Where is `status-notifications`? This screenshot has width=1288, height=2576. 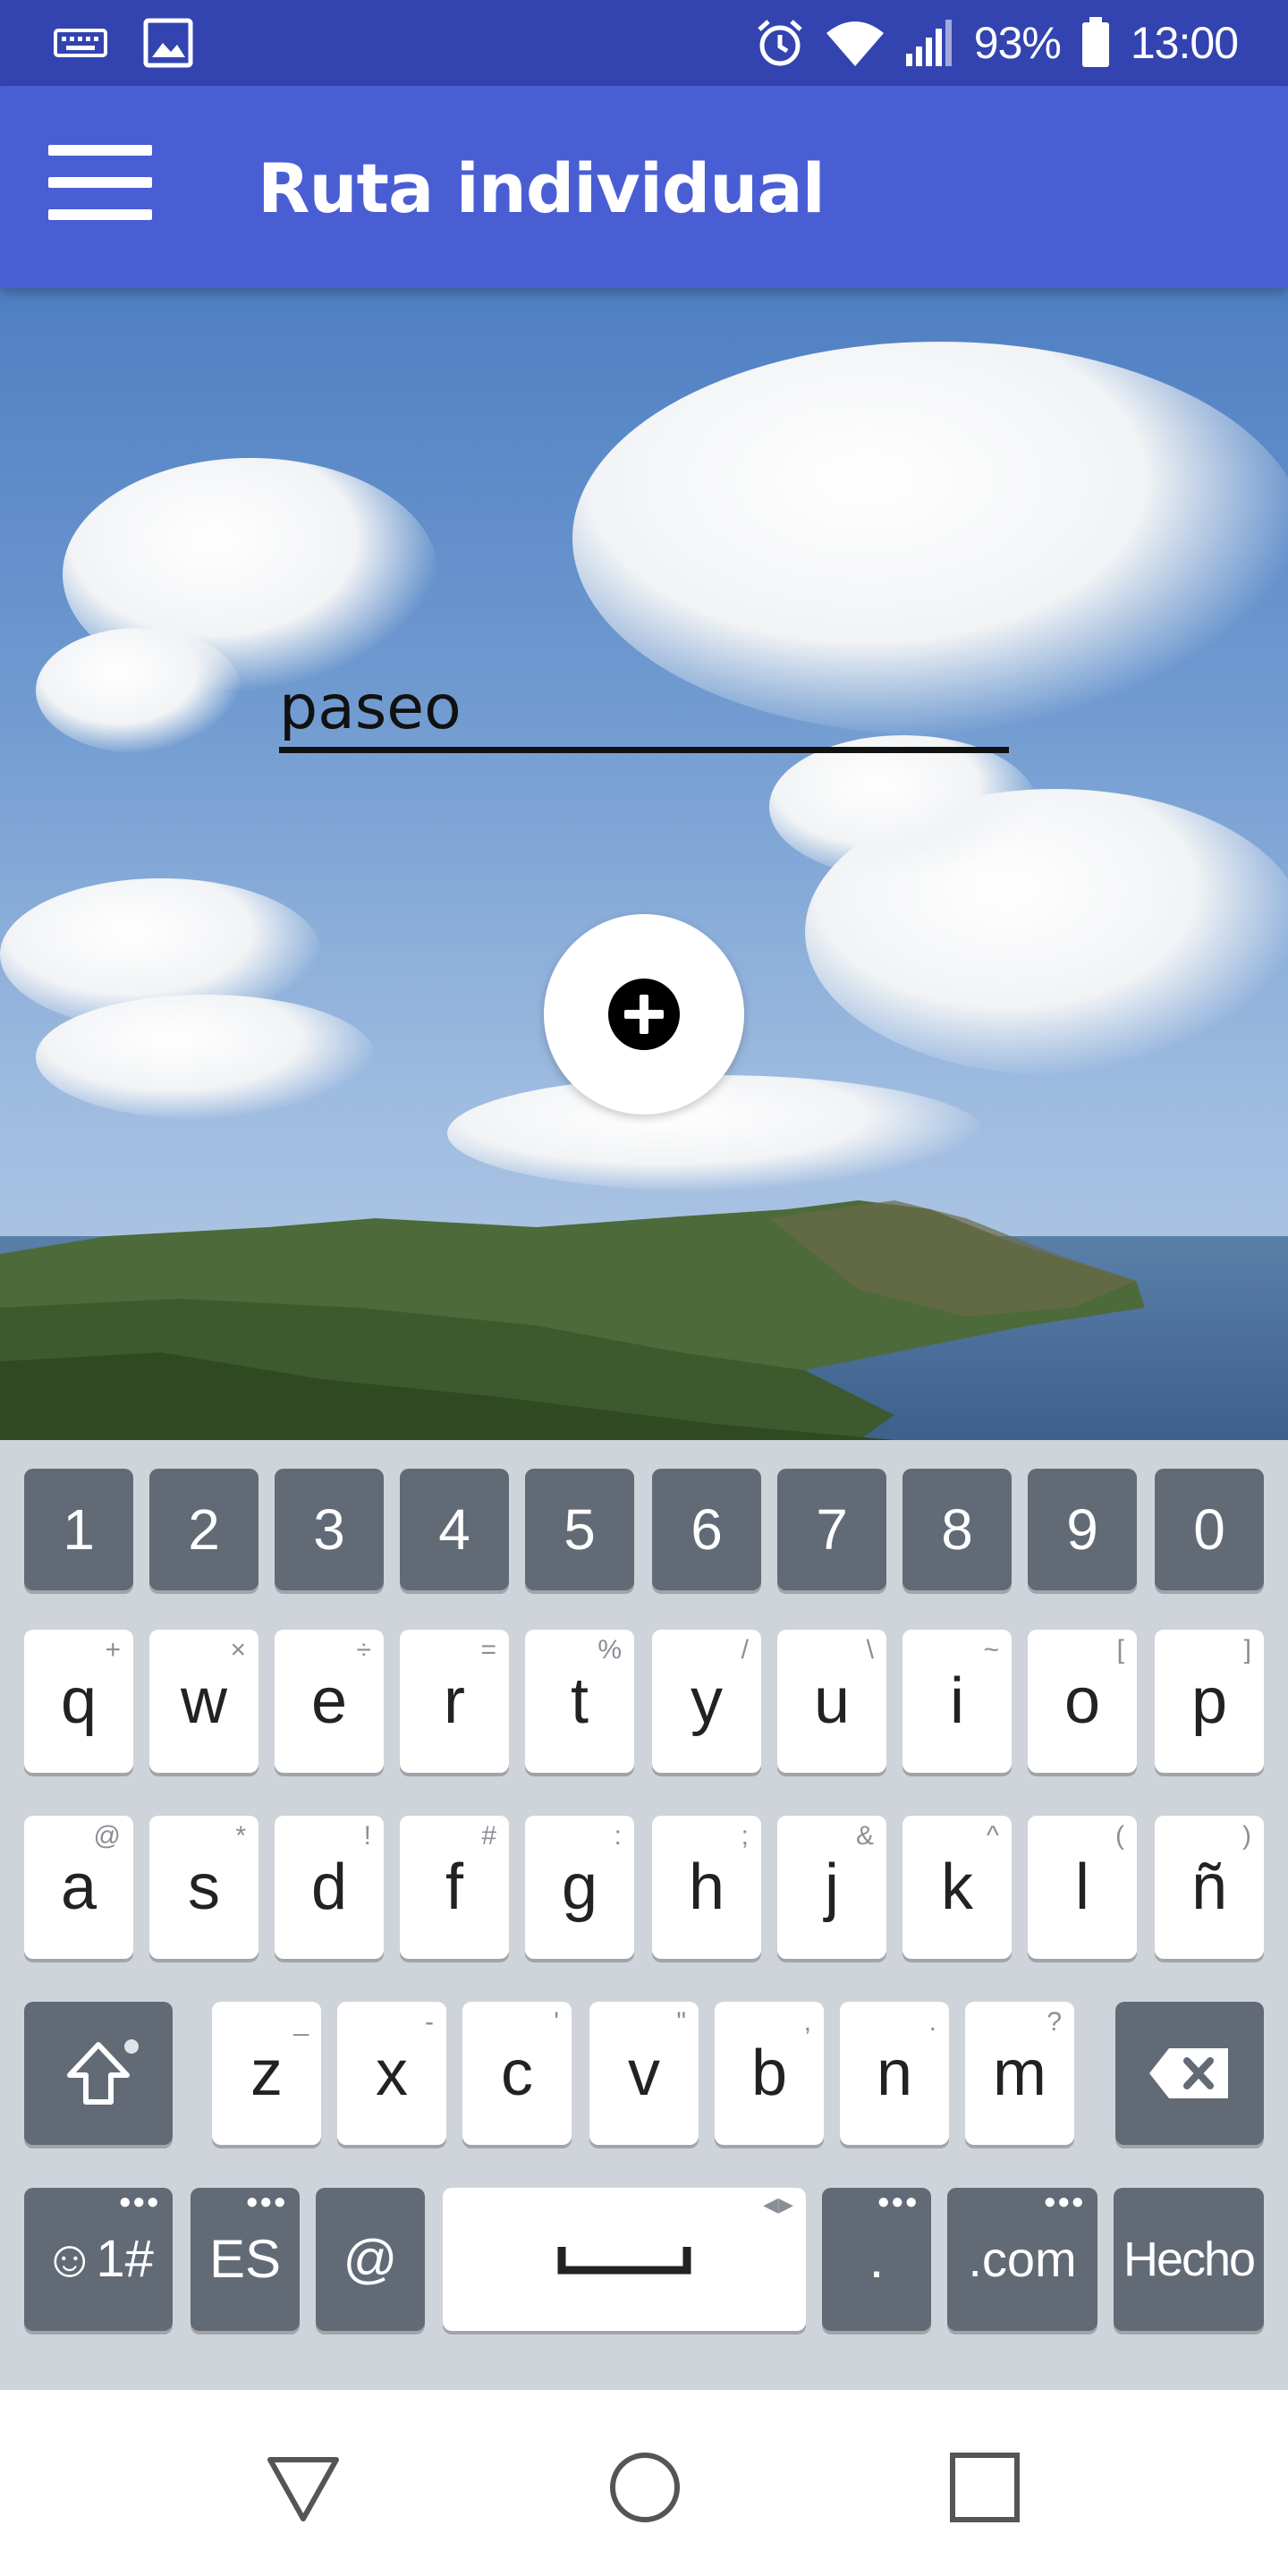
status-notifications is located at coordinates (123, 43).